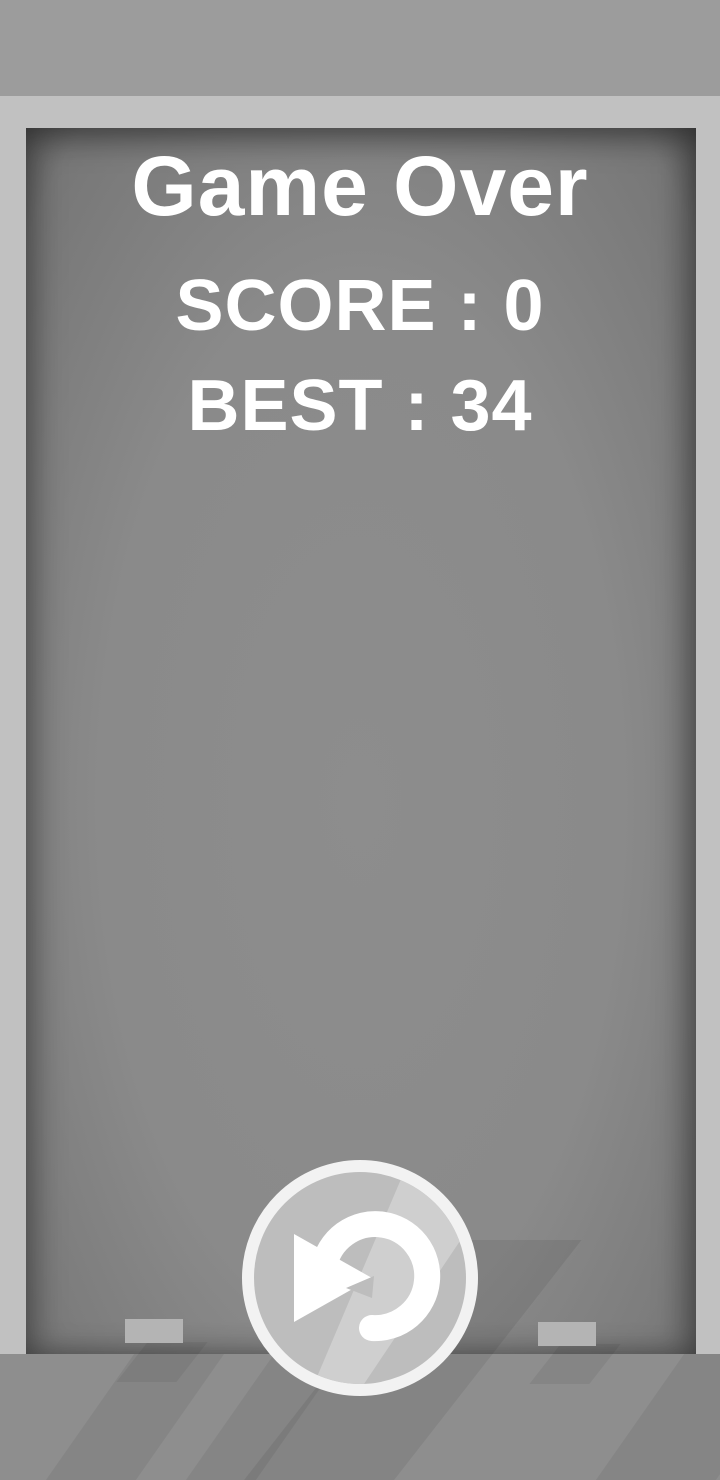 This screenshot has height=1480, width=720. What do you see at coordinates (380, 1278) in the screenshot?
I see `replay-icon` at bounding box center [380, 1278].